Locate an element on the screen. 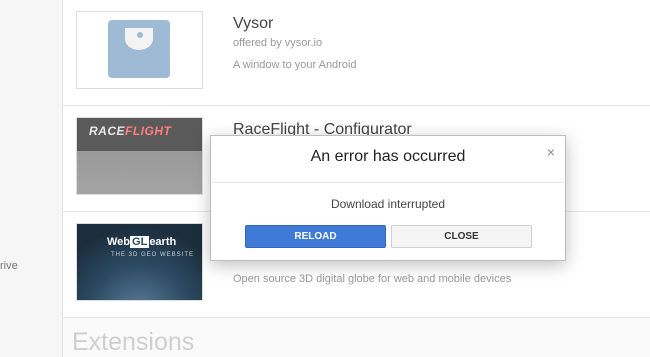 This screenshot has width=650, height=357. logo-part-b: GL is located at coordinates (140, 242).